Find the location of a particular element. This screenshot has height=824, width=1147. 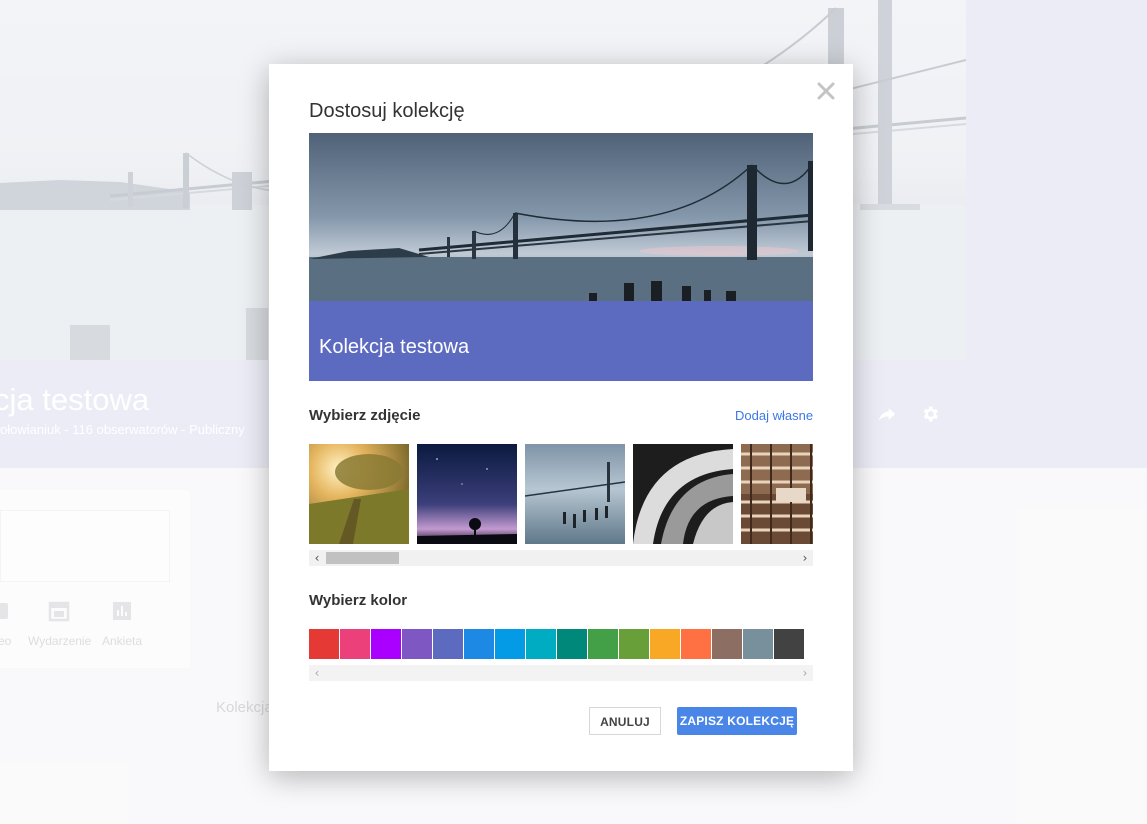

color-scroll-left-icon: ‹ is located at coordinates (317, 673).